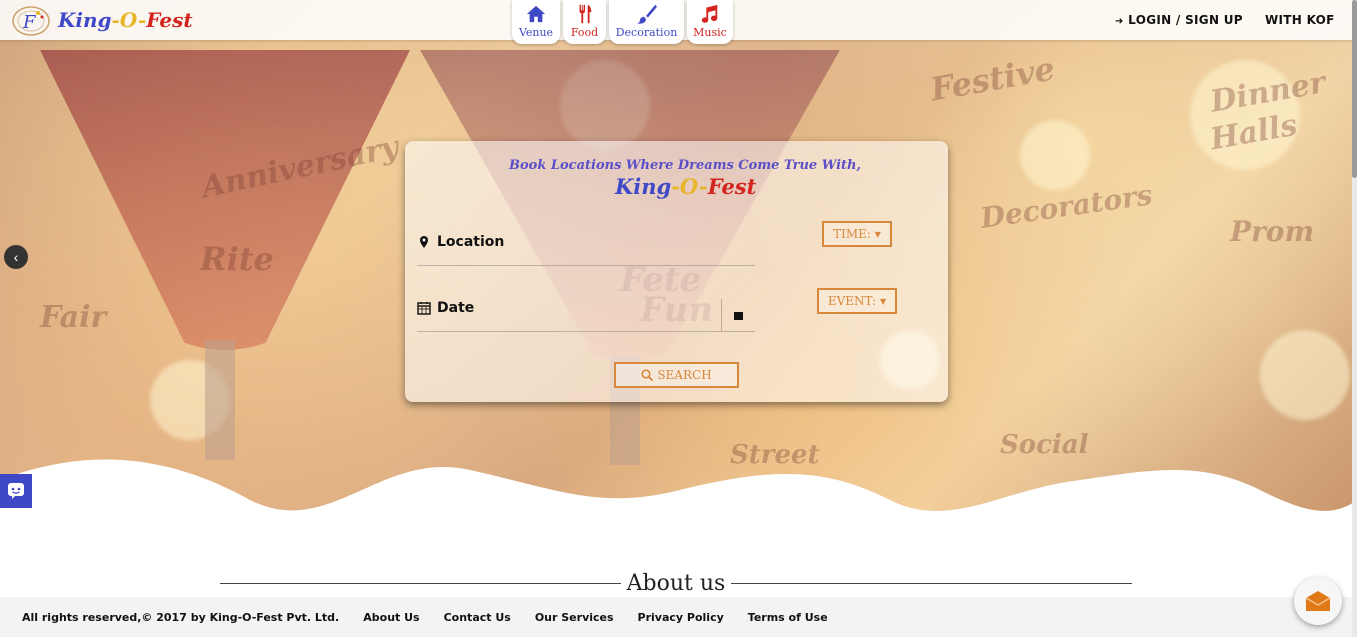 Image resolution: width=1357 pixels, height=637 pixels. Describe the element at coordinates (125, 20) in the screenshot. I see `brand-name: King-O-Fest` at that location.